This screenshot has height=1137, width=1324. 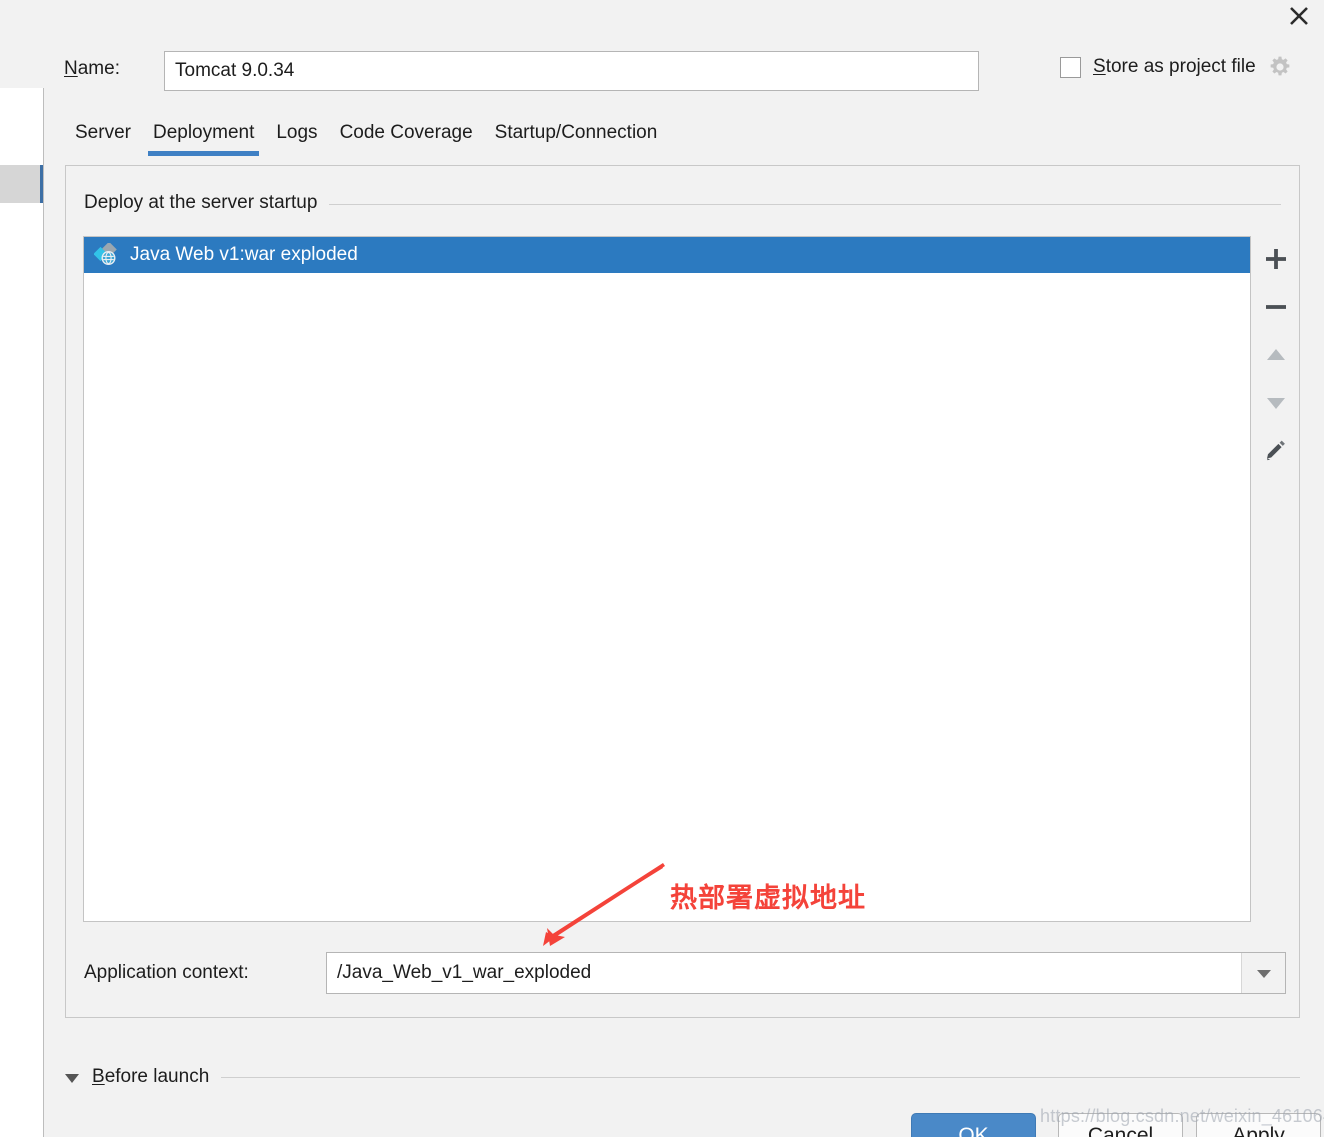 I want to click on before-launch-section: Before launch, so click(x=682, y=1077).